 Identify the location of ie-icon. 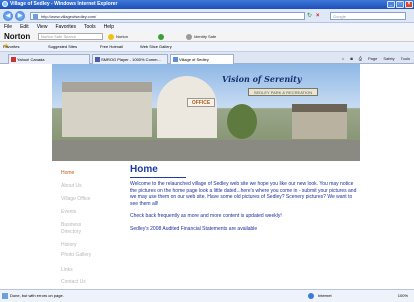
(5, 4).